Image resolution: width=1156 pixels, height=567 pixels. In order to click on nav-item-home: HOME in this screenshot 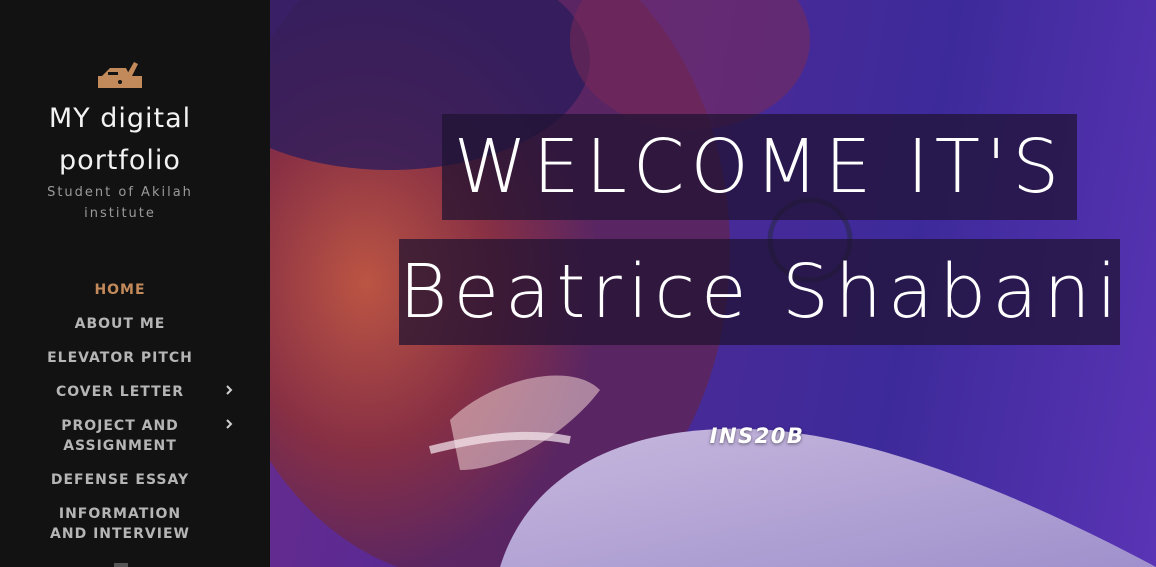, I will do `click(120, 295)`.